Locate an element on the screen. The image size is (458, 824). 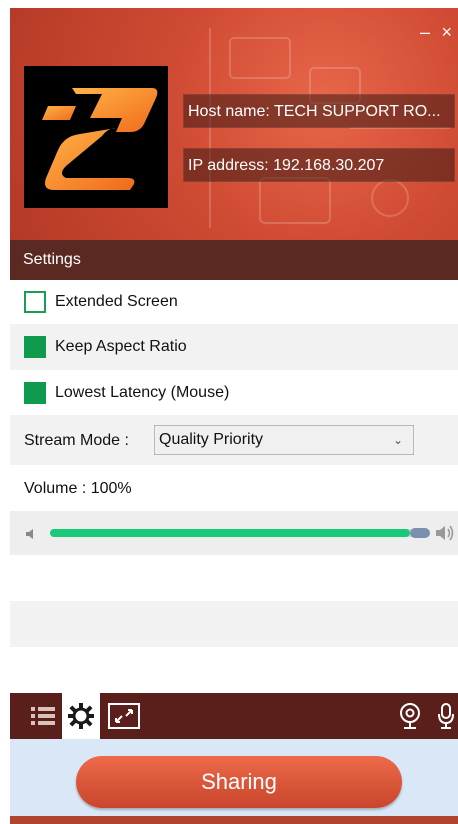
webcam-icon is located at coordinates (410, 716).